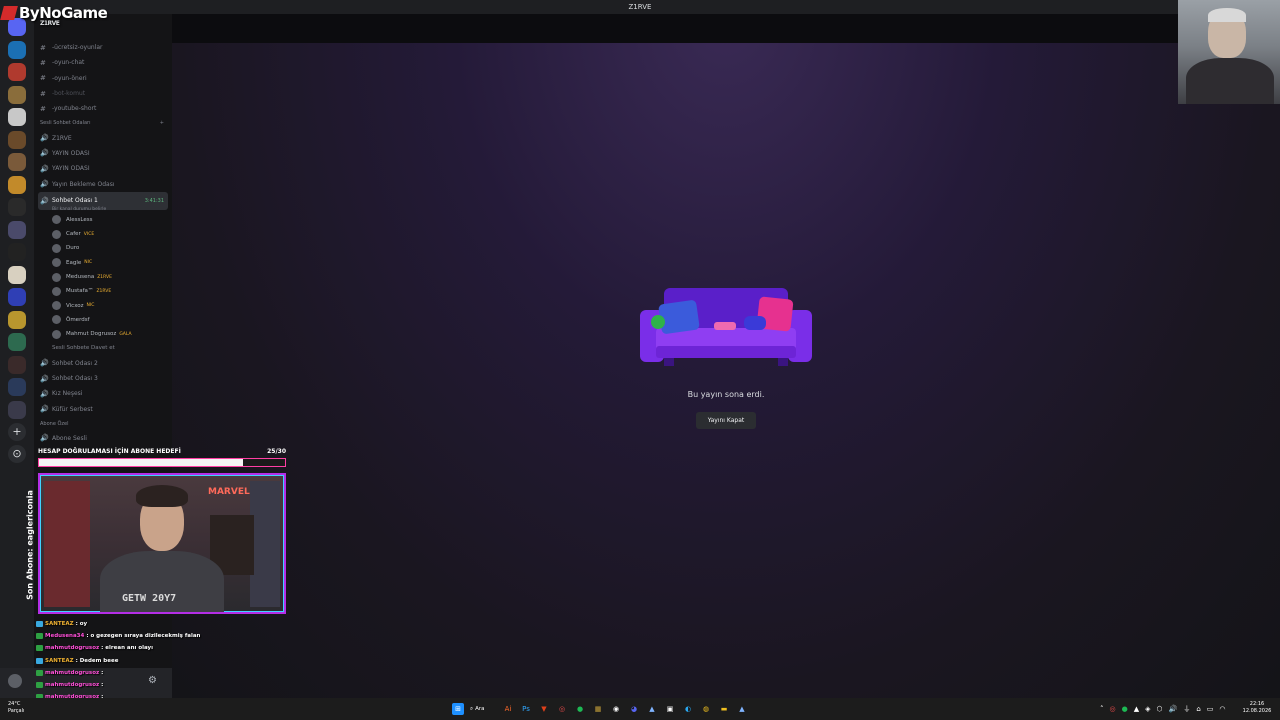 The width and height of the screenshot is (1280, 720). What do you see at coordinates (580, 709) in the screenshot?
I see `spotify-icon: ●` at bounding box center [580, 709].